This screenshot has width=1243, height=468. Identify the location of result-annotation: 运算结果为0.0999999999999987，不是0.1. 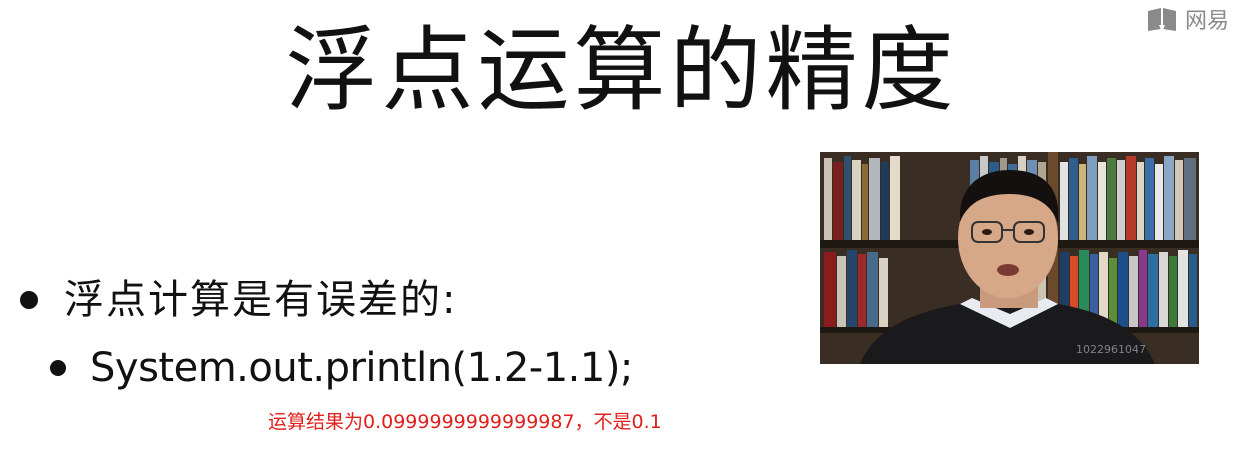
(465, 422).